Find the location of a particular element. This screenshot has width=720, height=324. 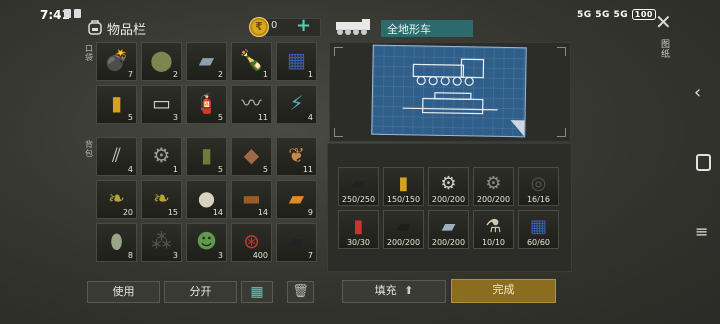

pocket-count: 7 is located at coordinates (130, 74).